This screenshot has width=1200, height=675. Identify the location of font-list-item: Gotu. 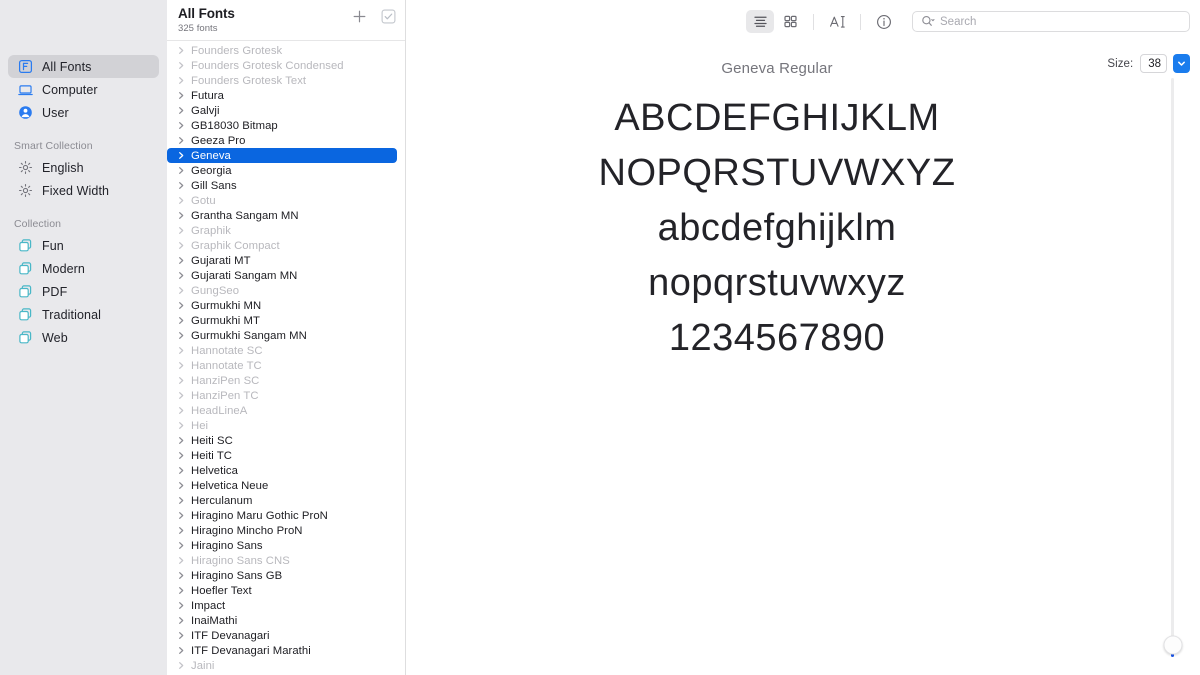
(282, 200).